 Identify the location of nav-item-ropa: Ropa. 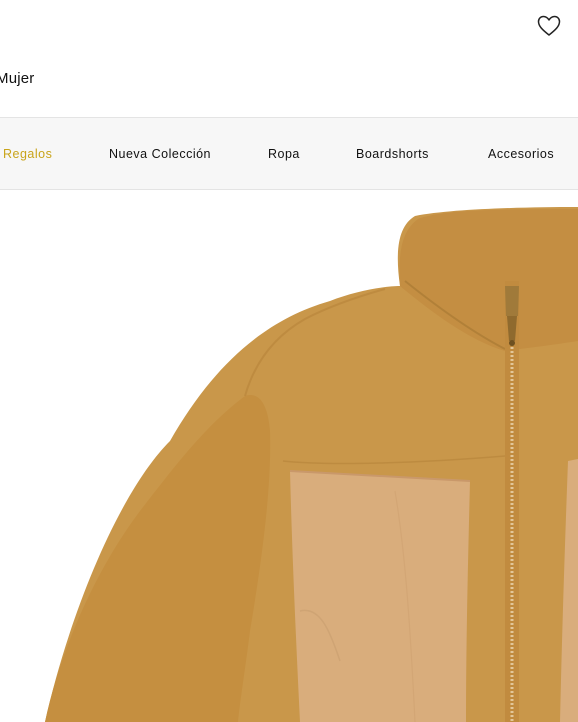
(284, 154).